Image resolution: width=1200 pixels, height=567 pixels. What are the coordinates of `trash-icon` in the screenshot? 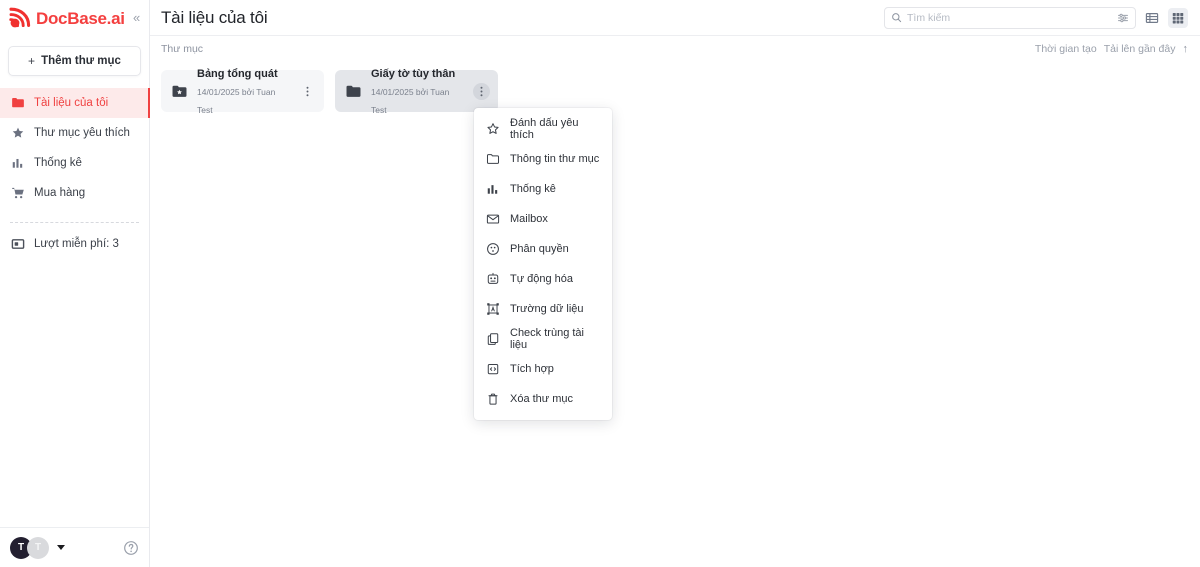 It's located at (493, 399).